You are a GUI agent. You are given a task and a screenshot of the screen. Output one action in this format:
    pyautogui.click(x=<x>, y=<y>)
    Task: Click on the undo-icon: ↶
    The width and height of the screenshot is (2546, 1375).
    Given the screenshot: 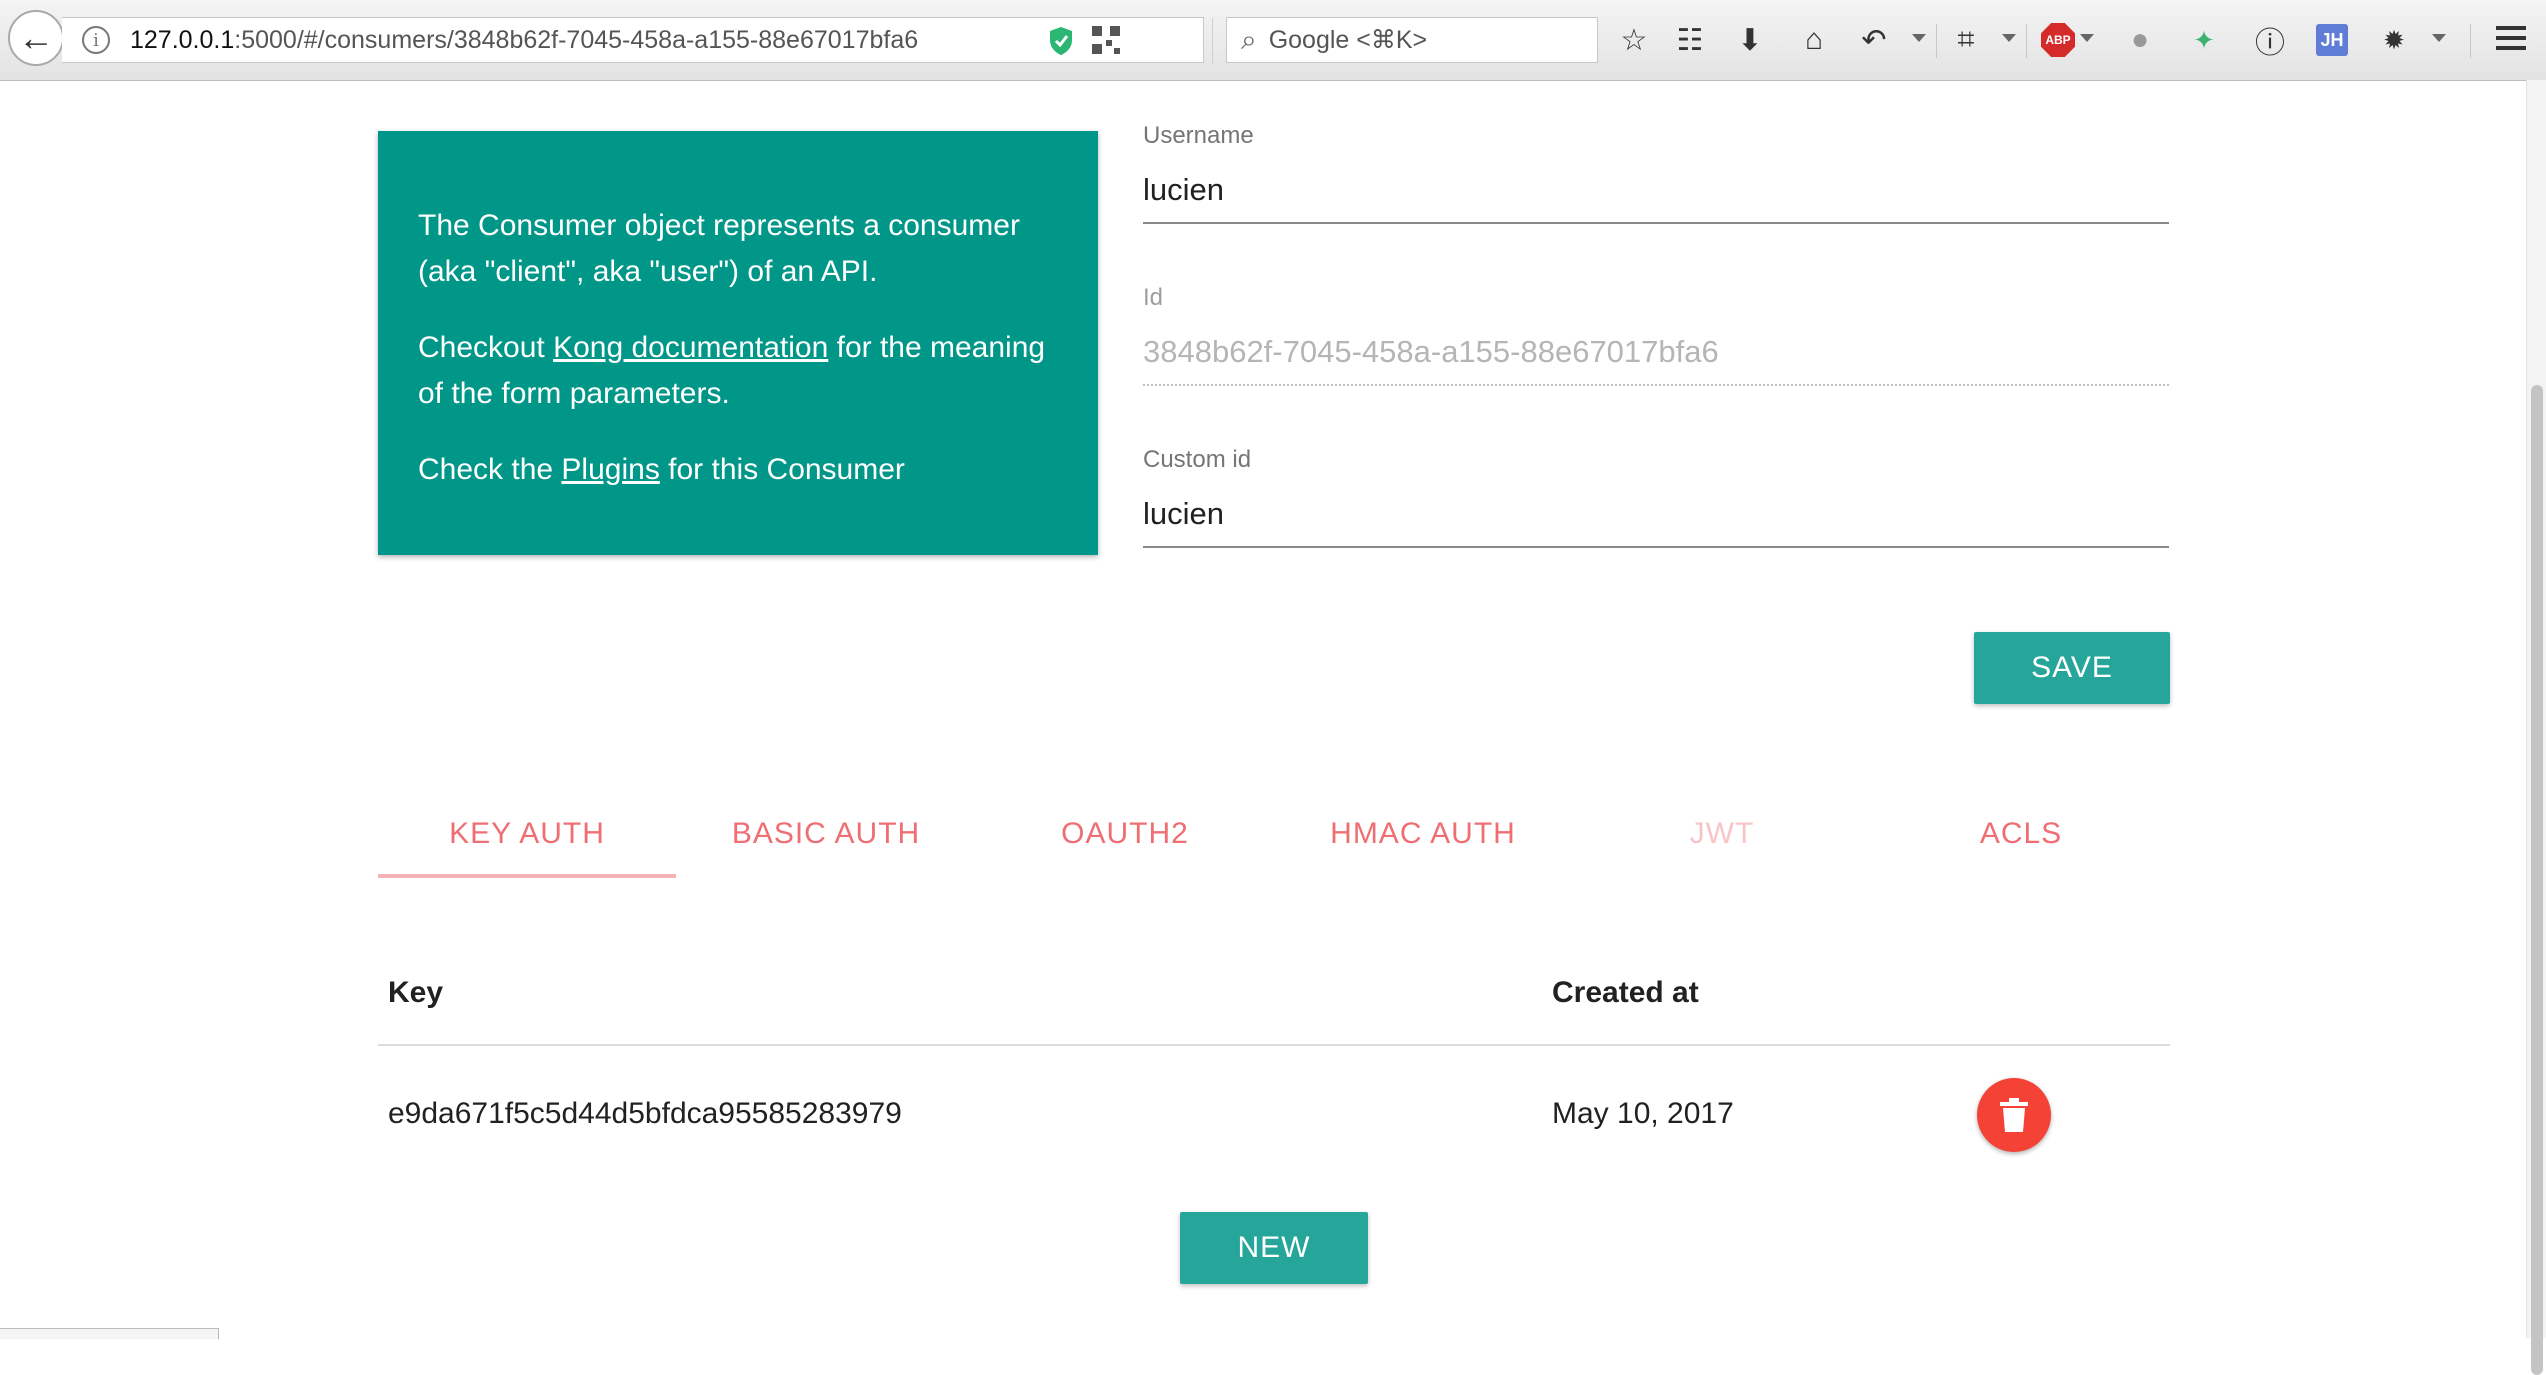 What is the action you would take?
    pyautogui.click(x=1874, y=40)
    